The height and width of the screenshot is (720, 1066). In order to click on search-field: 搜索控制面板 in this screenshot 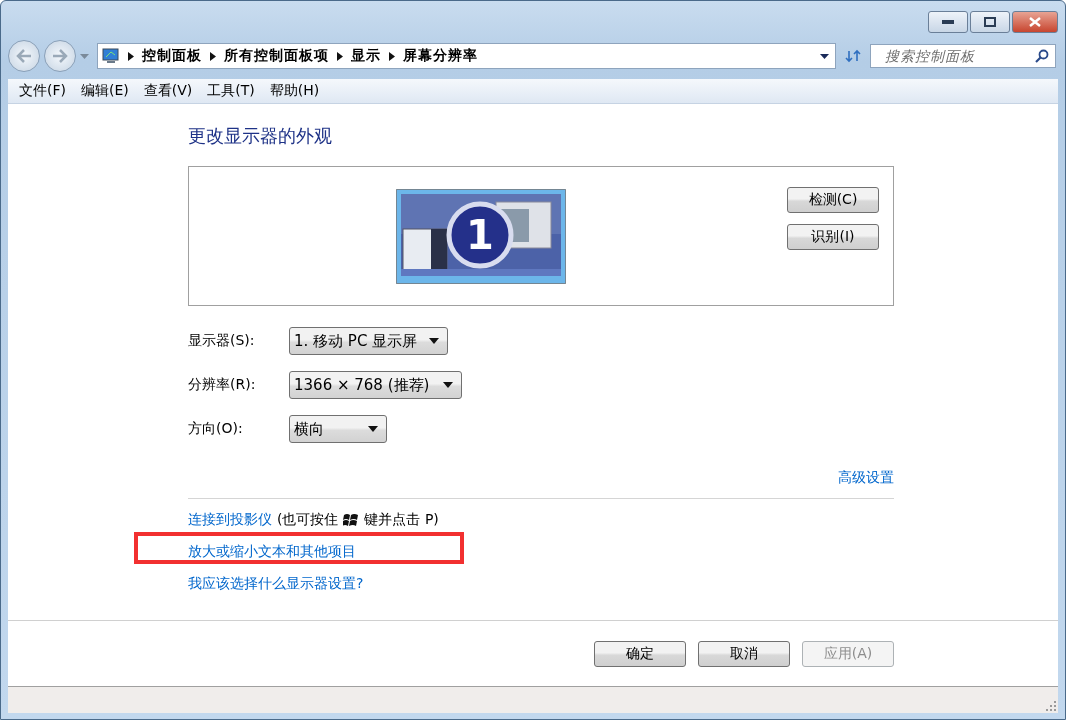, I will do `click(963, 56)`.